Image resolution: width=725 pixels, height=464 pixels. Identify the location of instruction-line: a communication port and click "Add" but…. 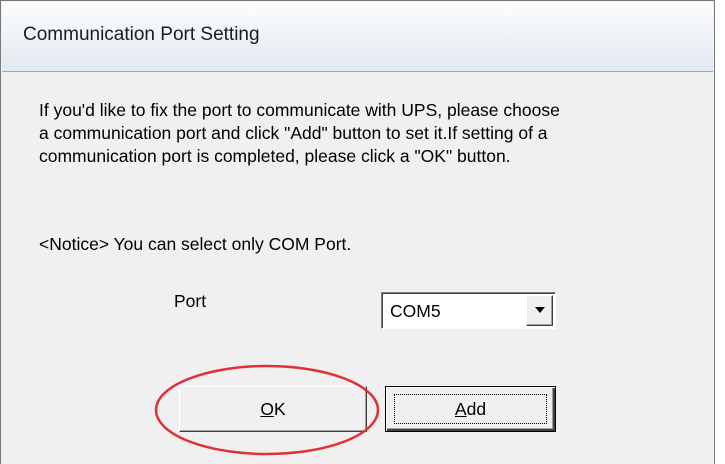
(293, 133).